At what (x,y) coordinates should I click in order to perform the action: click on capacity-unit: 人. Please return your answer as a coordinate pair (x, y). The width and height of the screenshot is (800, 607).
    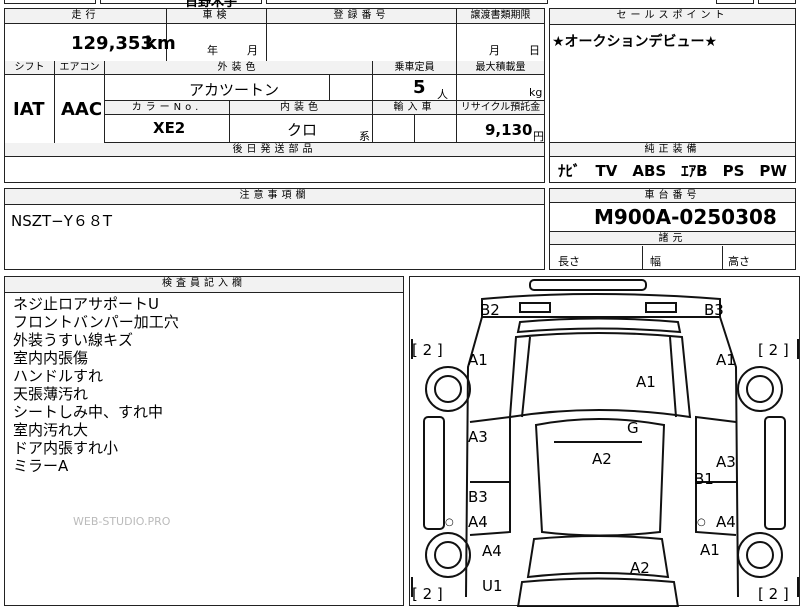
    Looking at the image, I should click on (442, 94).